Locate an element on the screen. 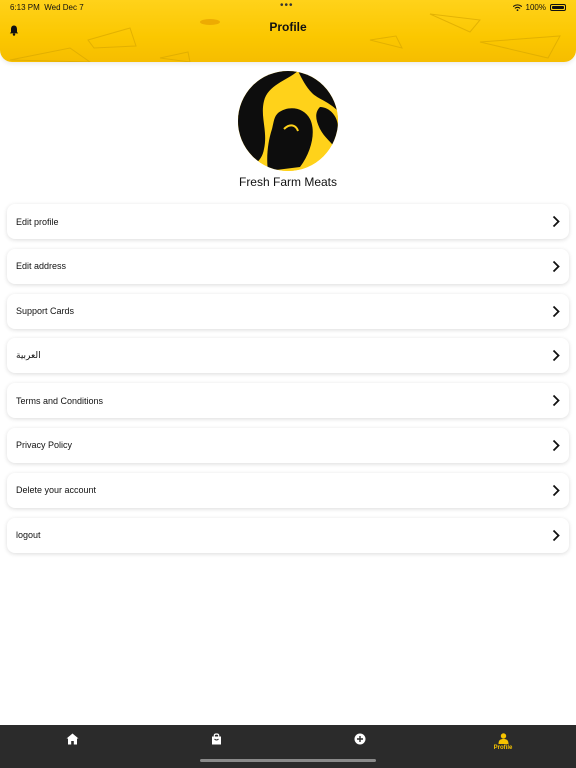 The height and width of the screenshot is (768, 576). wifi-icon is located at coordinates (517, 7).